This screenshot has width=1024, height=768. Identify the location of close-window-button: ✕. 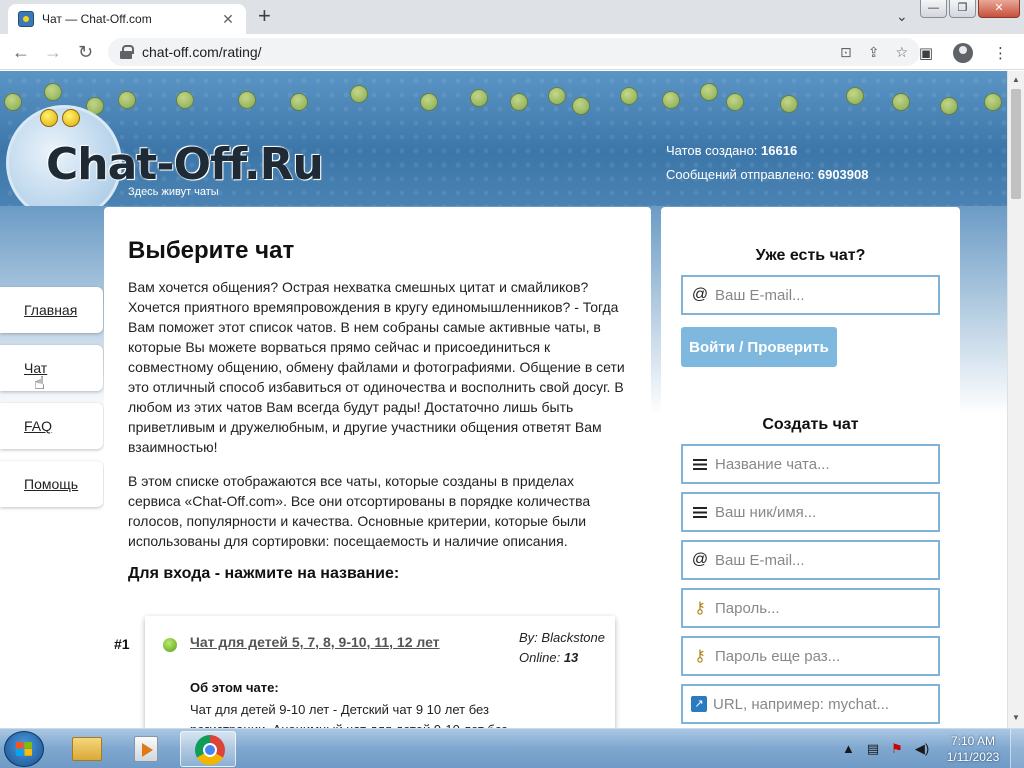
(999, 9).